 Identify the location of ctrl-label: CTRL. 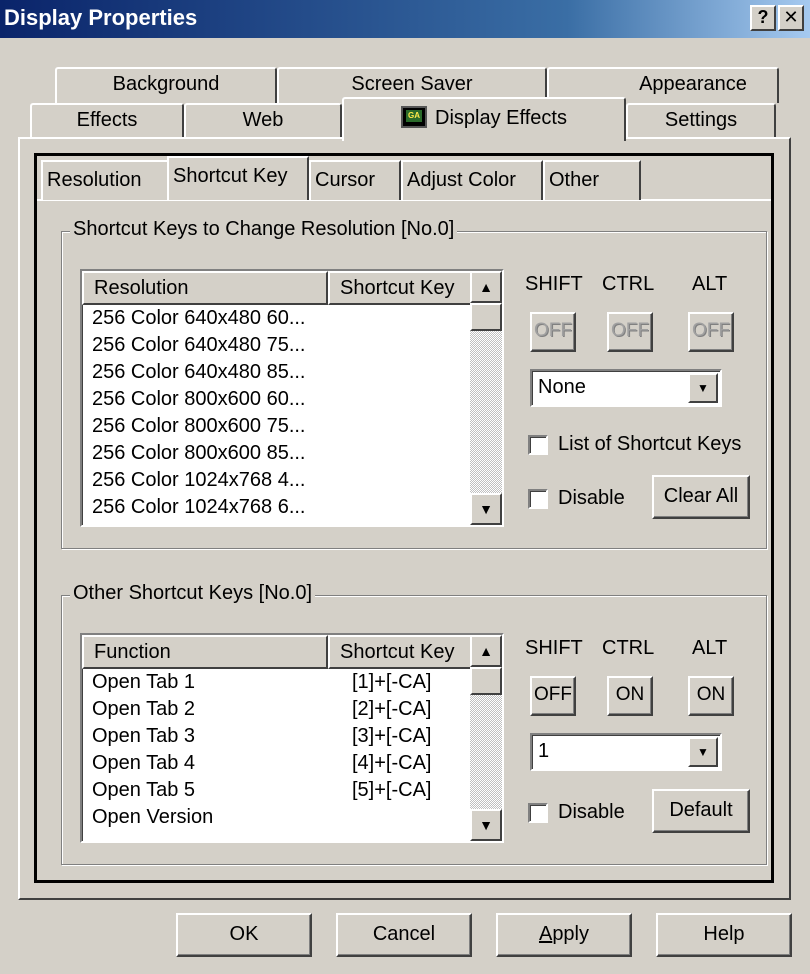
(628, 648).